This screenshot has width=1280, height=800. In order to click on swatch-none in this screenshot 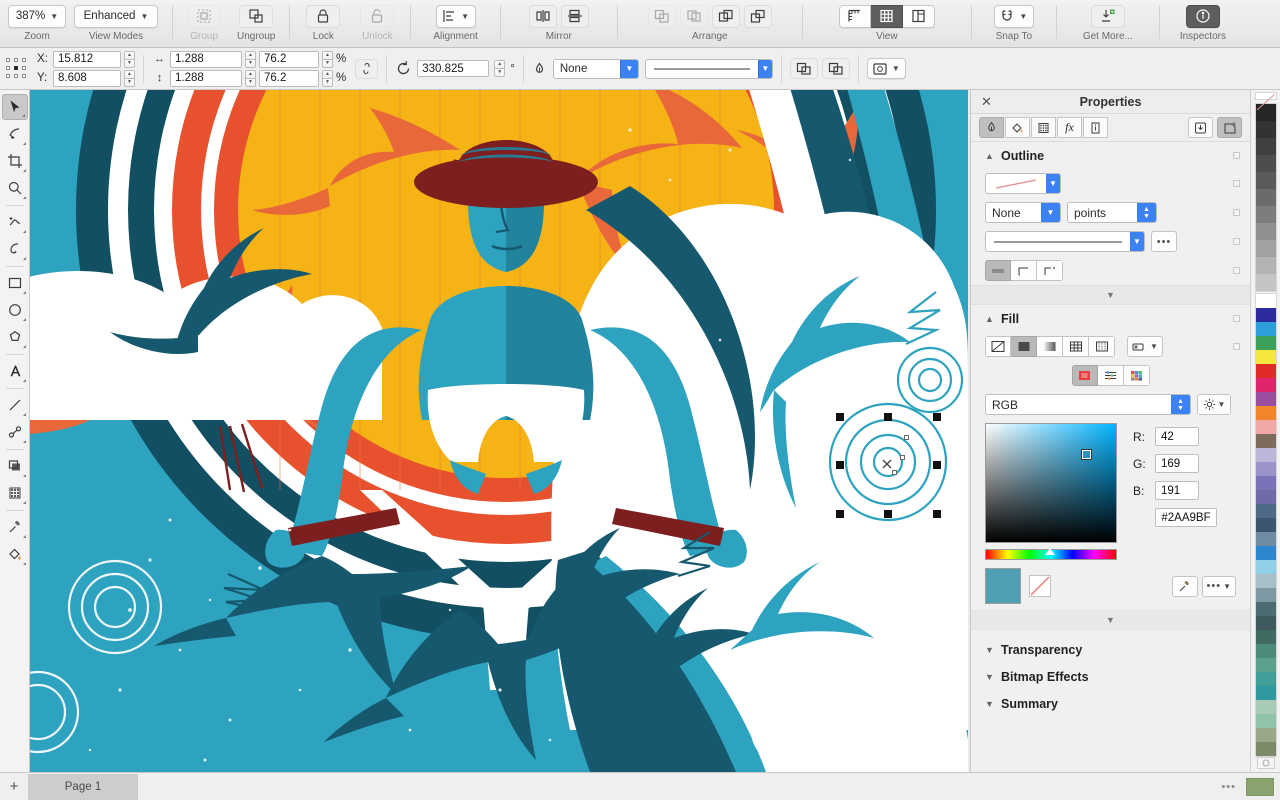, I will do `click(1265, 101)`.